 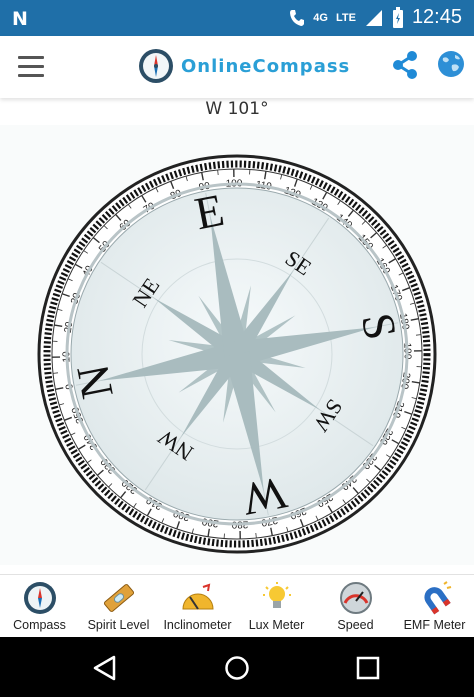 What do you see at coordinates (355, 598) in the screenshot?
I see `speedometer-icon` at bounding box center [355, 598].